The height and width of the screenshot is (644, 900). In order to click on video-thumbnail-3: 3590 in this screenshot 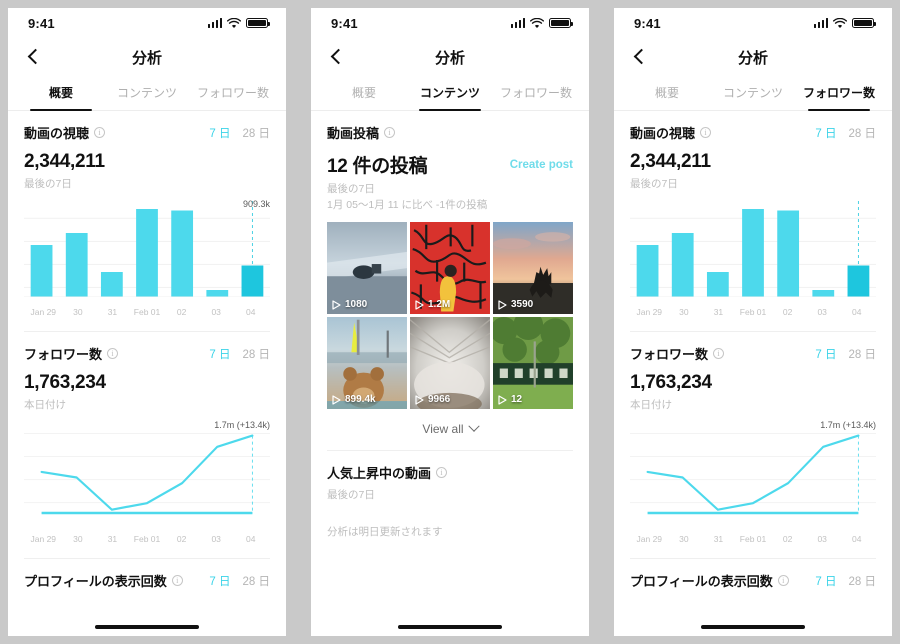, I will do `click(533, 268)`.